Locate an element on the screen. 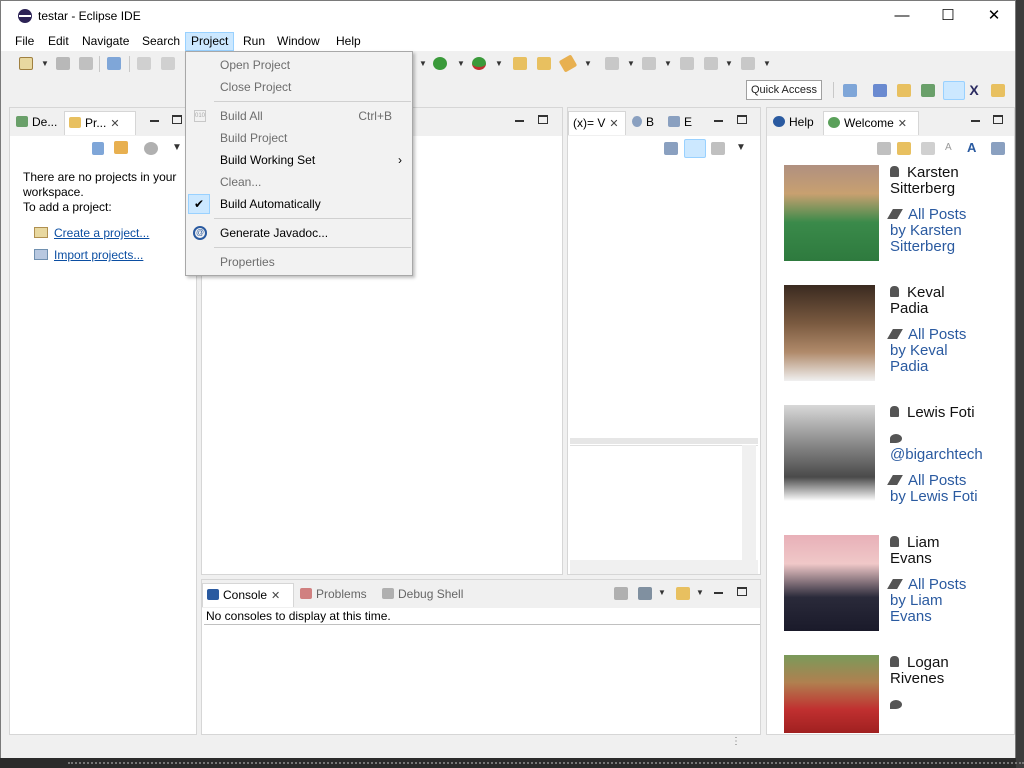 The height and width of the screenshot is (768, 1024). posts-line: by Lewis Foti is located at coordinates (934, 496).